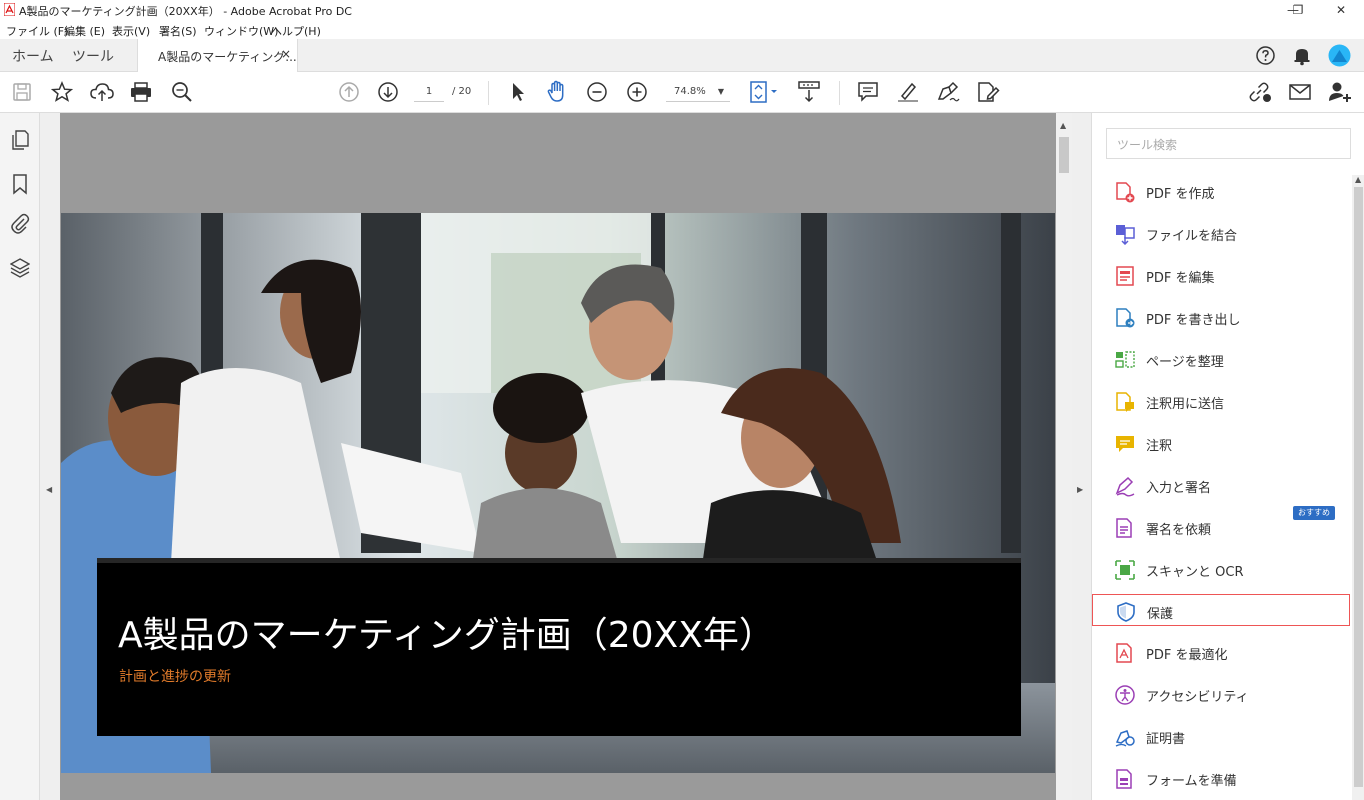 The width and height of the screenshot is (1364, 800). I want to click on close-tab-icon: ×, so click(286, 54).